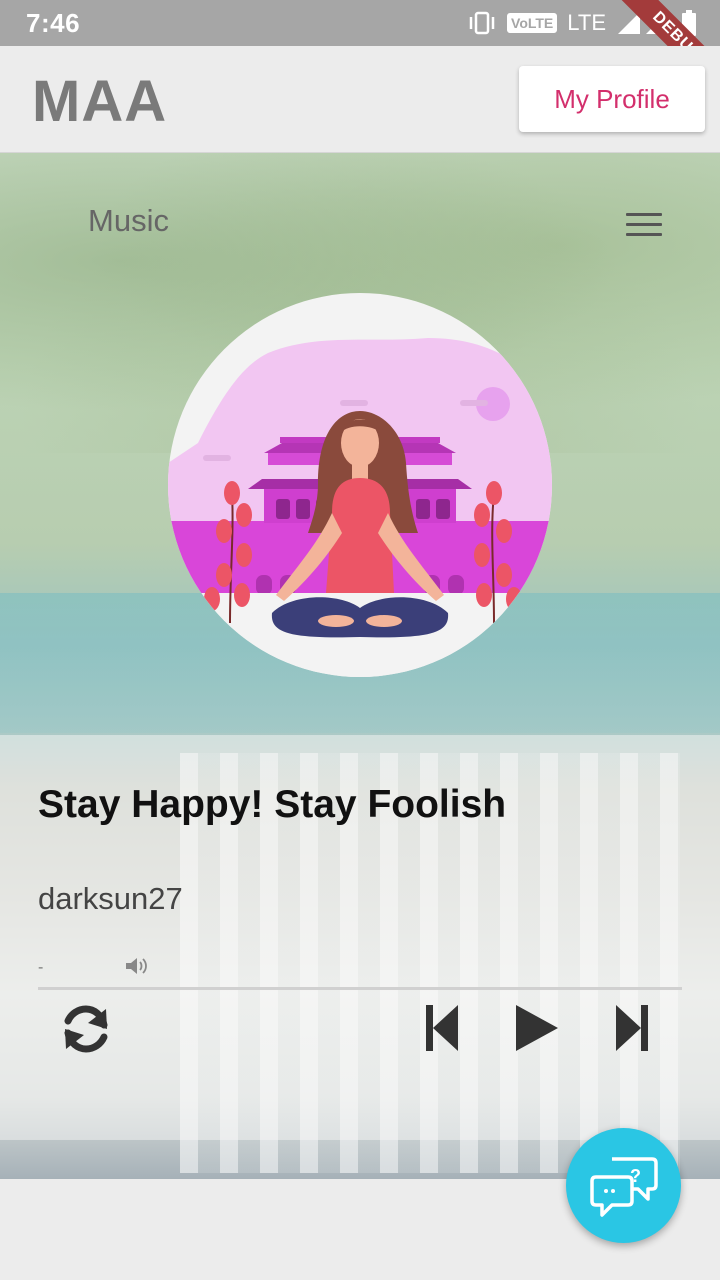  I want to click on help-chat-icon: ?, so click(623, 1186).